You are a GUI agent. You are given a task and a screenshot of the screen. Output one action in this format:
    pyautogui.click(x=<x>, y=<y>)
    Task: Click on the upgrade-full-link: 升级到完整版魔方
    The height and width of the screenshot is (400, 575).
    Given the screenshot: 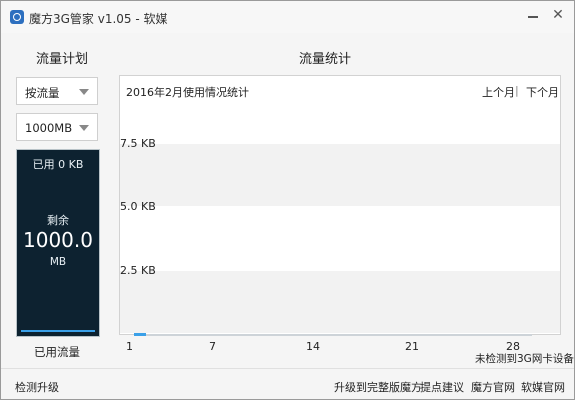 What is the action you would take?
    pyautogui.click(x=378, y=387)
    